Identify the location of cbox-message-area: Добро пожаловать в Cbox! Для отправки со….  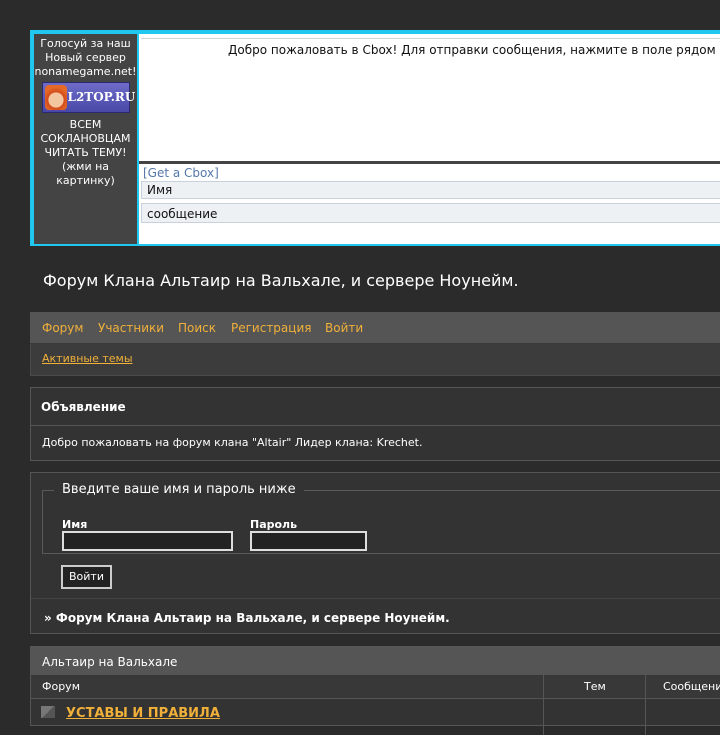
(430, 100).